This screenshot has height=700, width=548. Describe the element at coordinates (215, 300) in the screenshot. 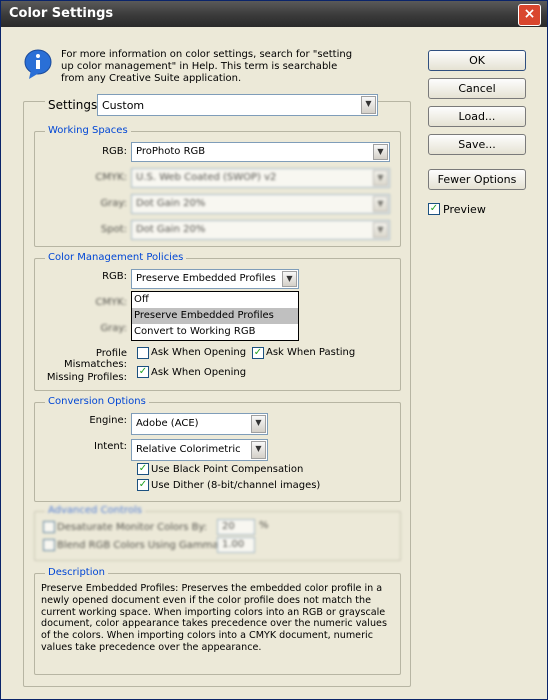

I see `dropdown-option-off: Off` at that location.